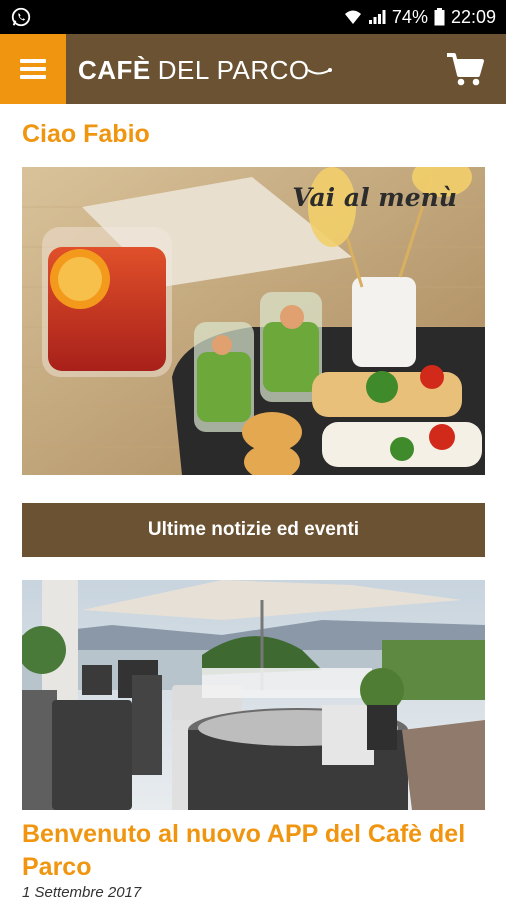 This screenshot has height=900, width=506. What do you see at coordinates (253, 17) in the screenshot?
I see `status-bar: 74% 22:09` at bounding box center [253, 17].